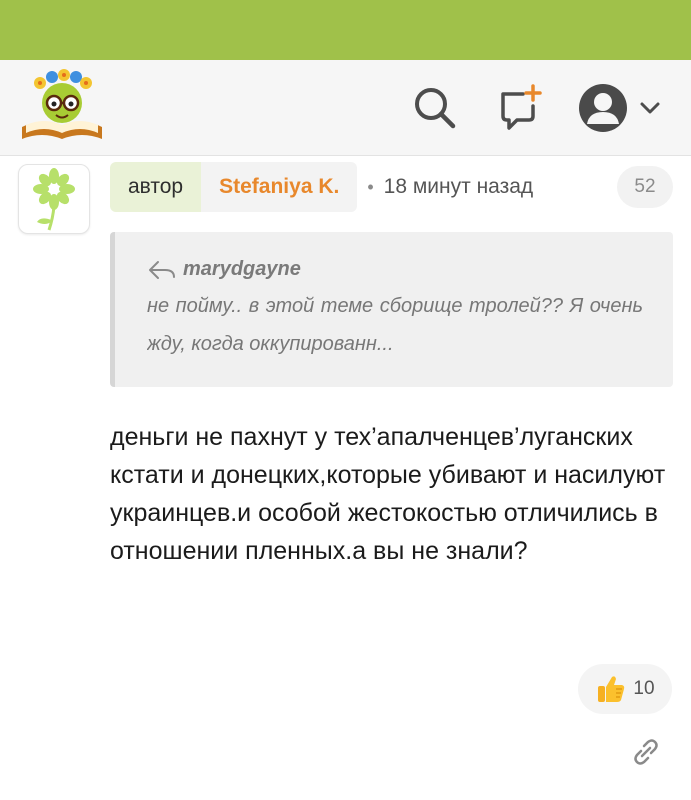 The height and width of the screenshot is (800, 691). Describe the element at coordinates (645, 187) in the screenshot. I see `comment-number-badge: 52` at that location.